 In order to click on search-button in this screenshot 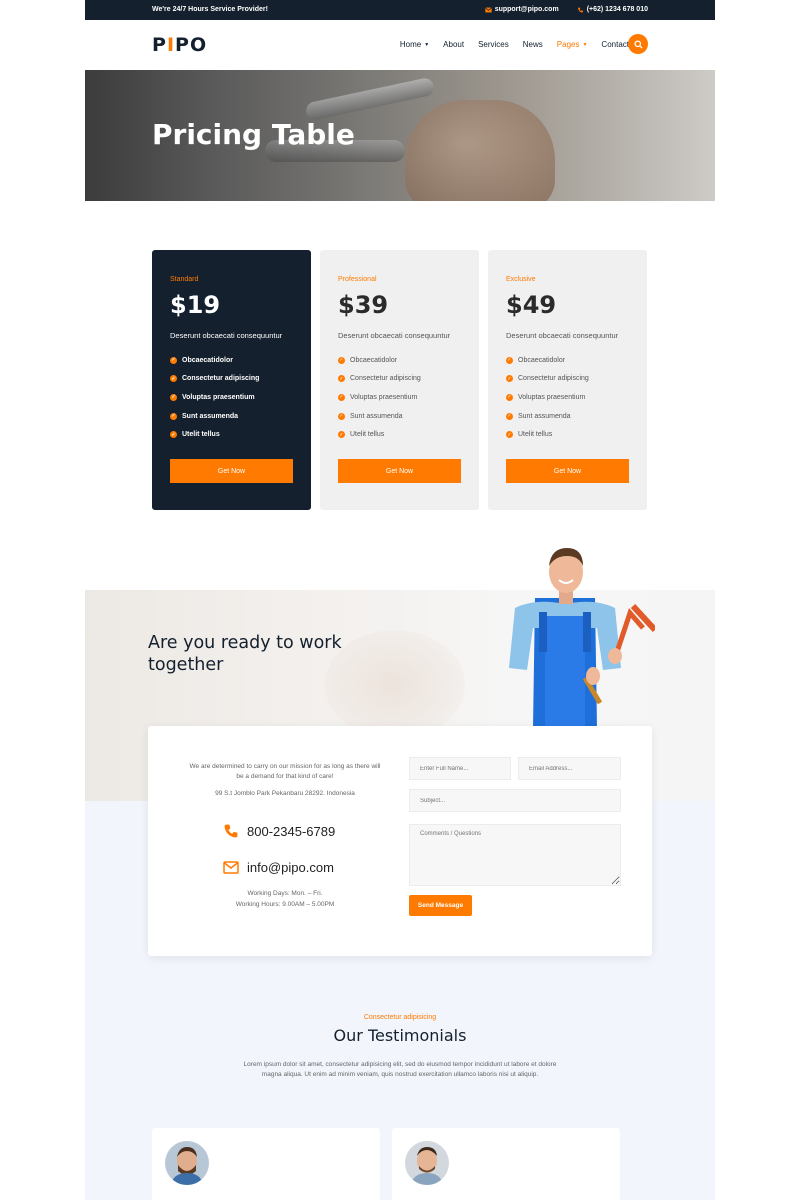, I will do `click(638, 44)`.